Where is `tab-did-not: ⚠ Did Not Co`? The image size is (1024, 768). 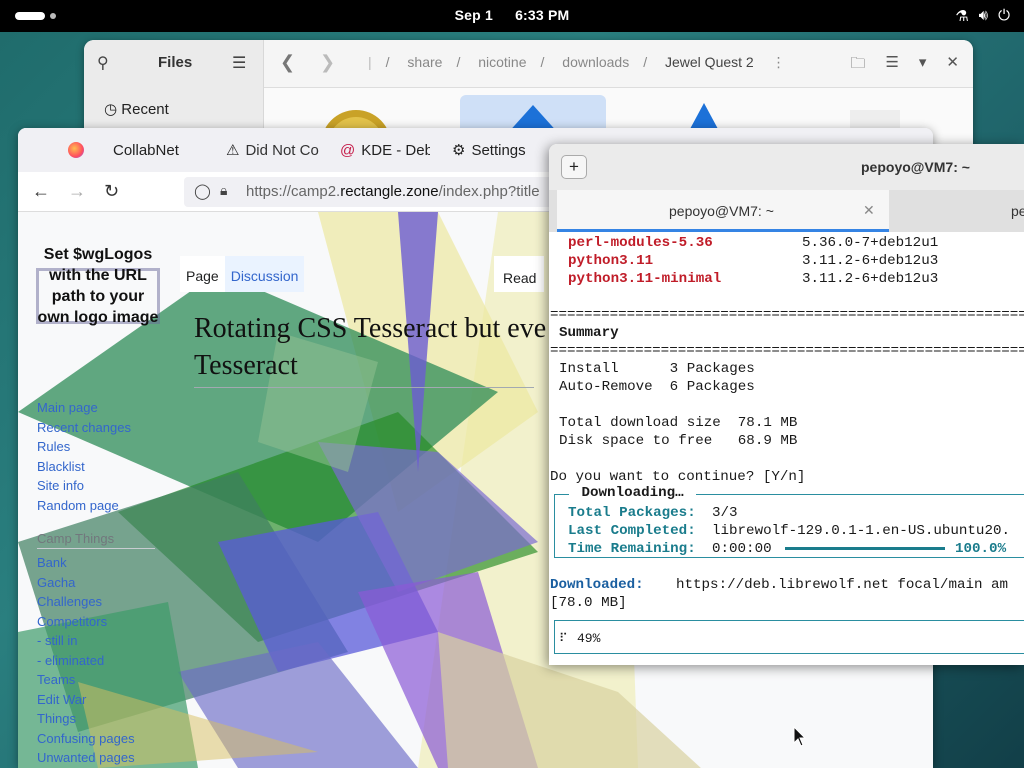
tab-did-not: ⚠ Did Not Co is located at coordinates (276, 150).